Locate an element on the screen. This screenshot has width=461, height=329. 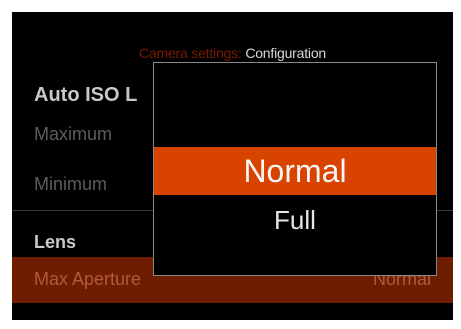
screen-header: Camera settings: Configuration is located at coordinates (232, 53).